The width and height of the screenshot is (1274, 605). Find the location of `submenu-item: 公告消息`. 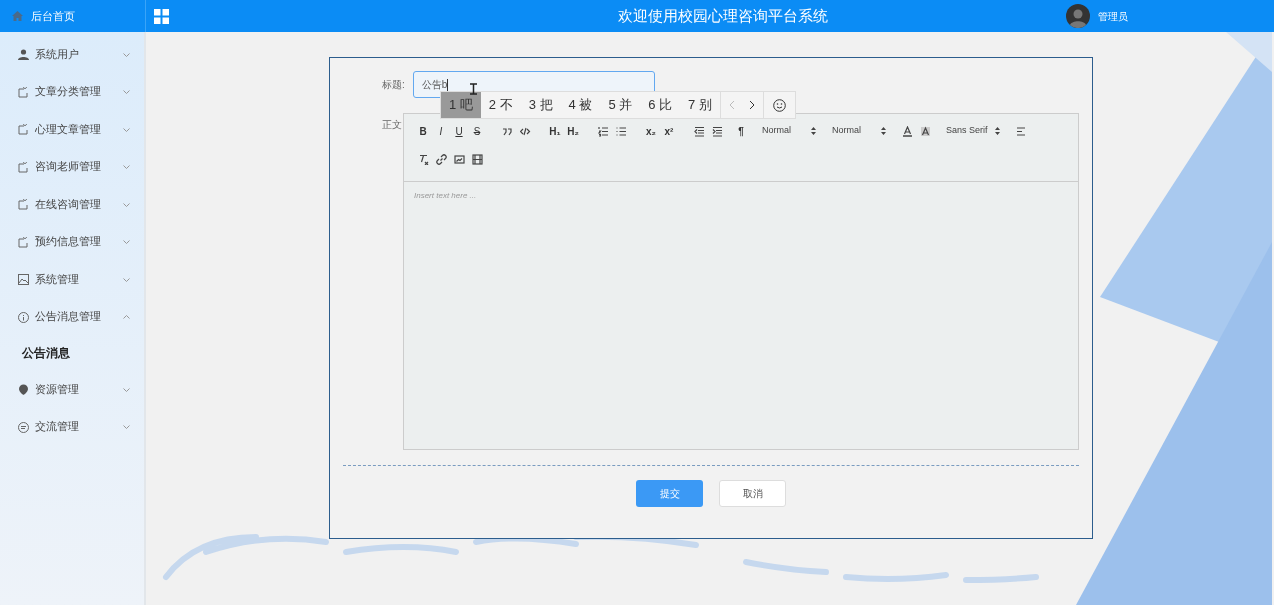

submenu-item: 公告消息 is located at coordinates (72, 353).